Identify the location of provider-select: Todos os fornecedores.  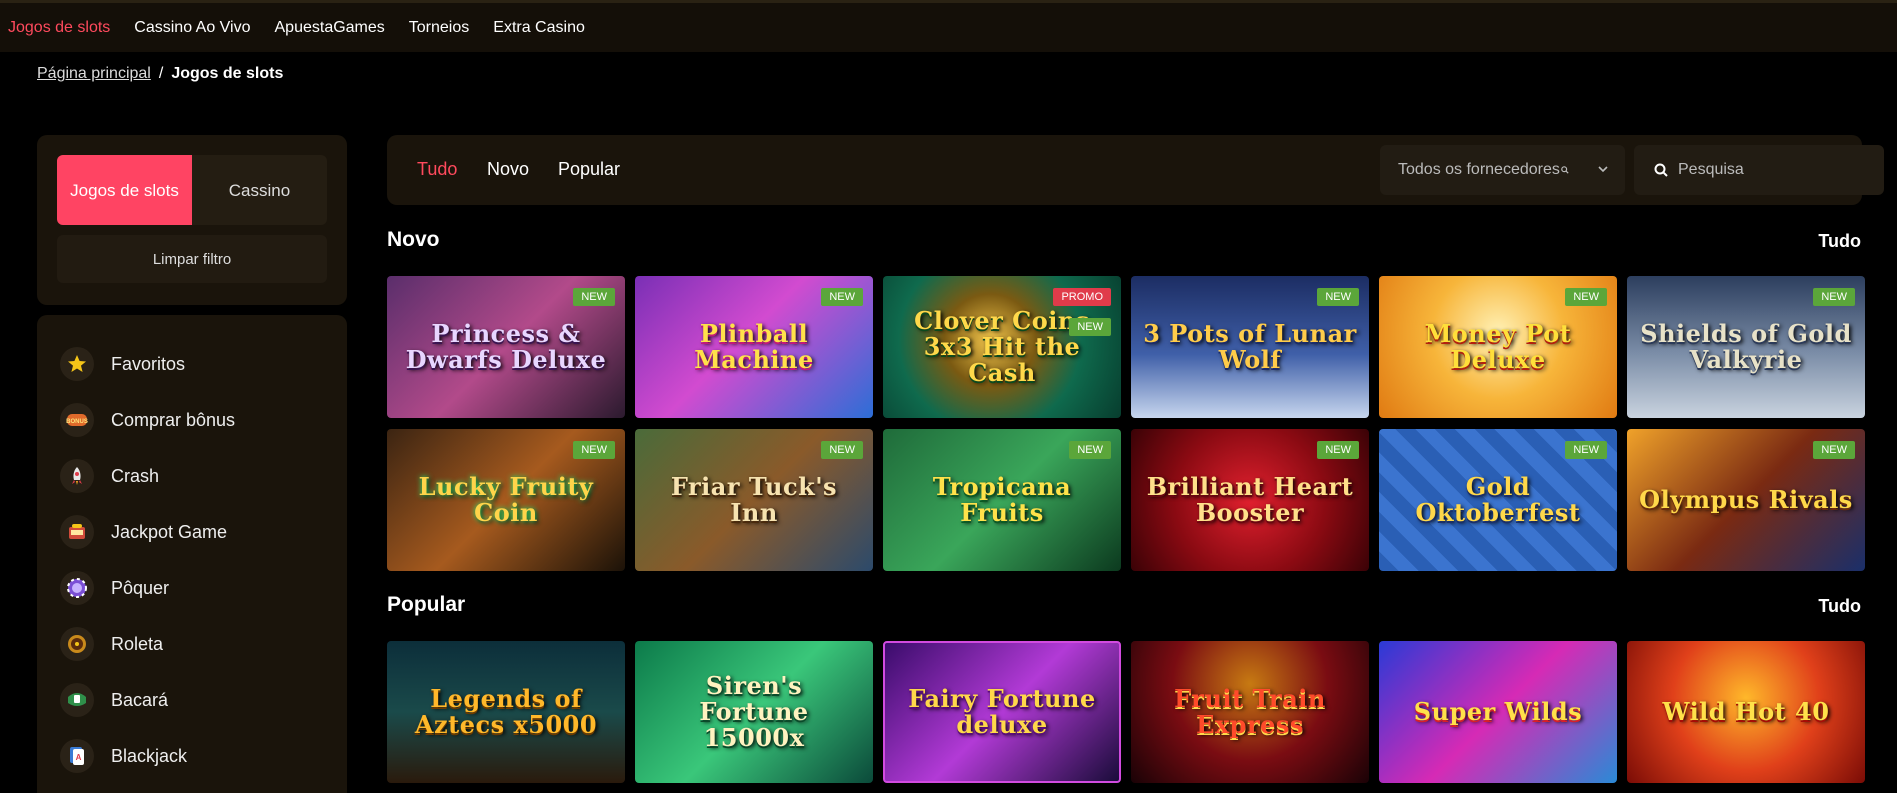
(1502, 170).